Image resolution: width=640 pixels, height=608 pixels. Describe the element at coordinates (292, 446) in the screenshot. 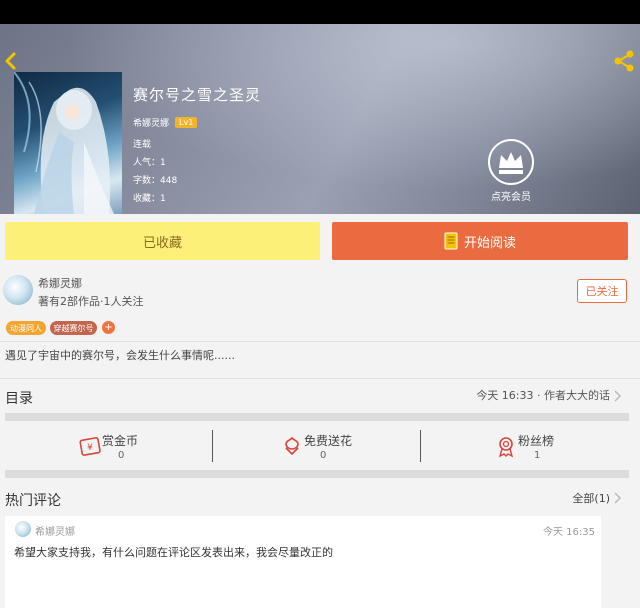

I see `flower-icon` at that location.